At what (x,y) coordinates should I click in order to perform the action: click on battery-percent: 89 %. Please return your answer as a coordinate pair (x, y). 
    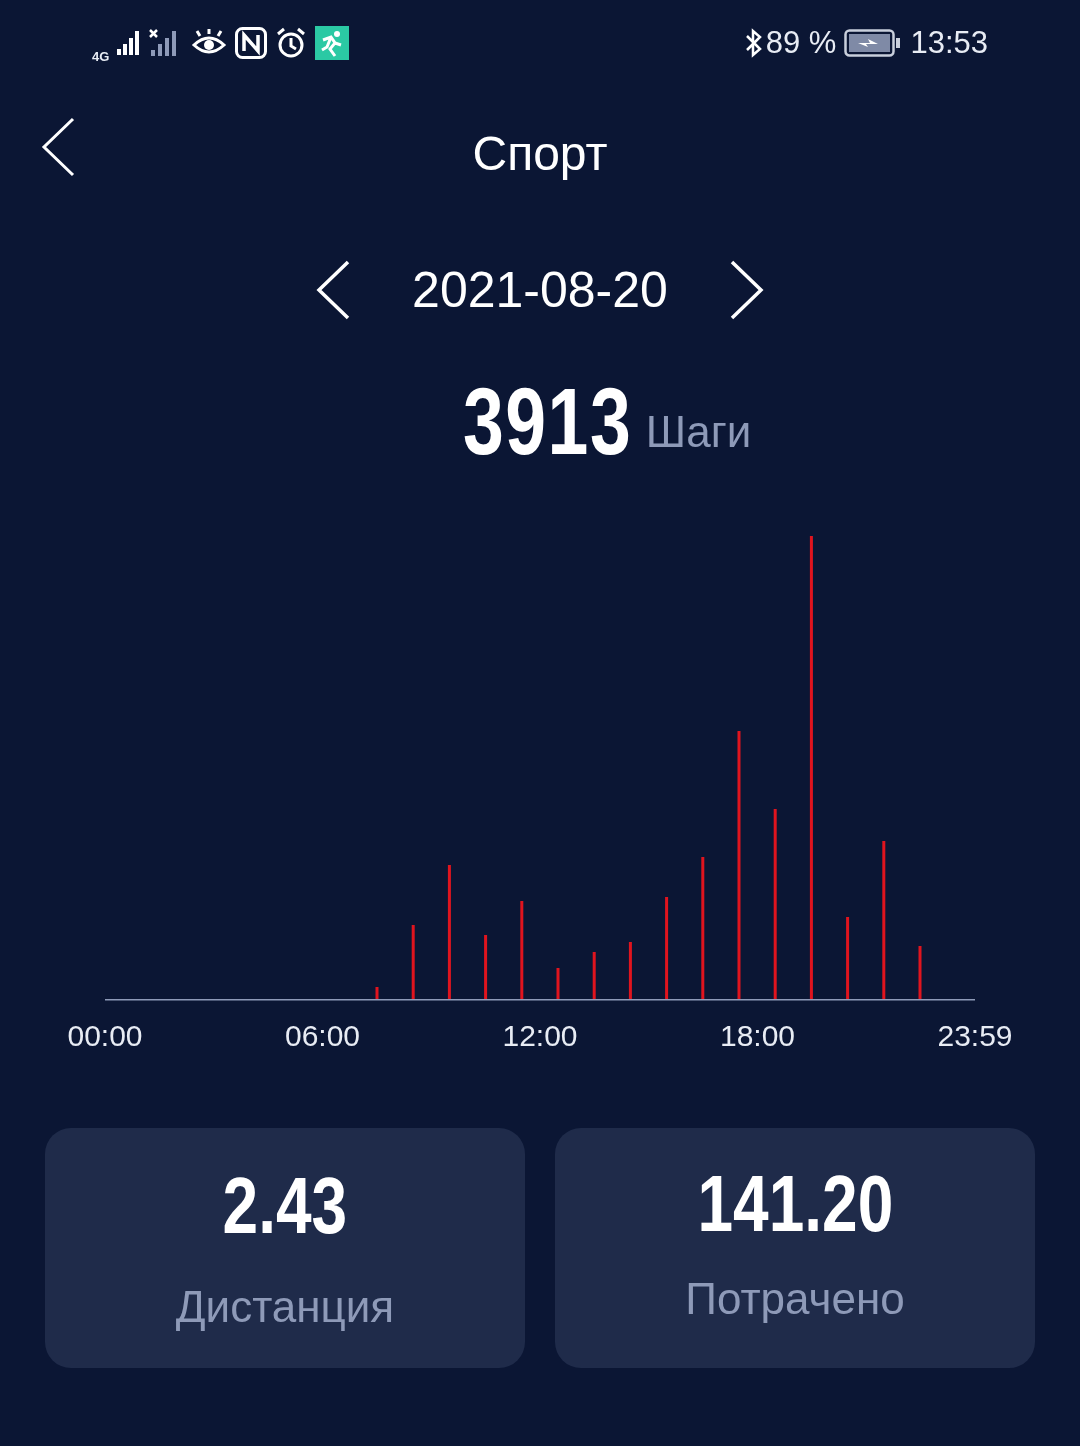
    Looking at the image, I should click on (801, 42).